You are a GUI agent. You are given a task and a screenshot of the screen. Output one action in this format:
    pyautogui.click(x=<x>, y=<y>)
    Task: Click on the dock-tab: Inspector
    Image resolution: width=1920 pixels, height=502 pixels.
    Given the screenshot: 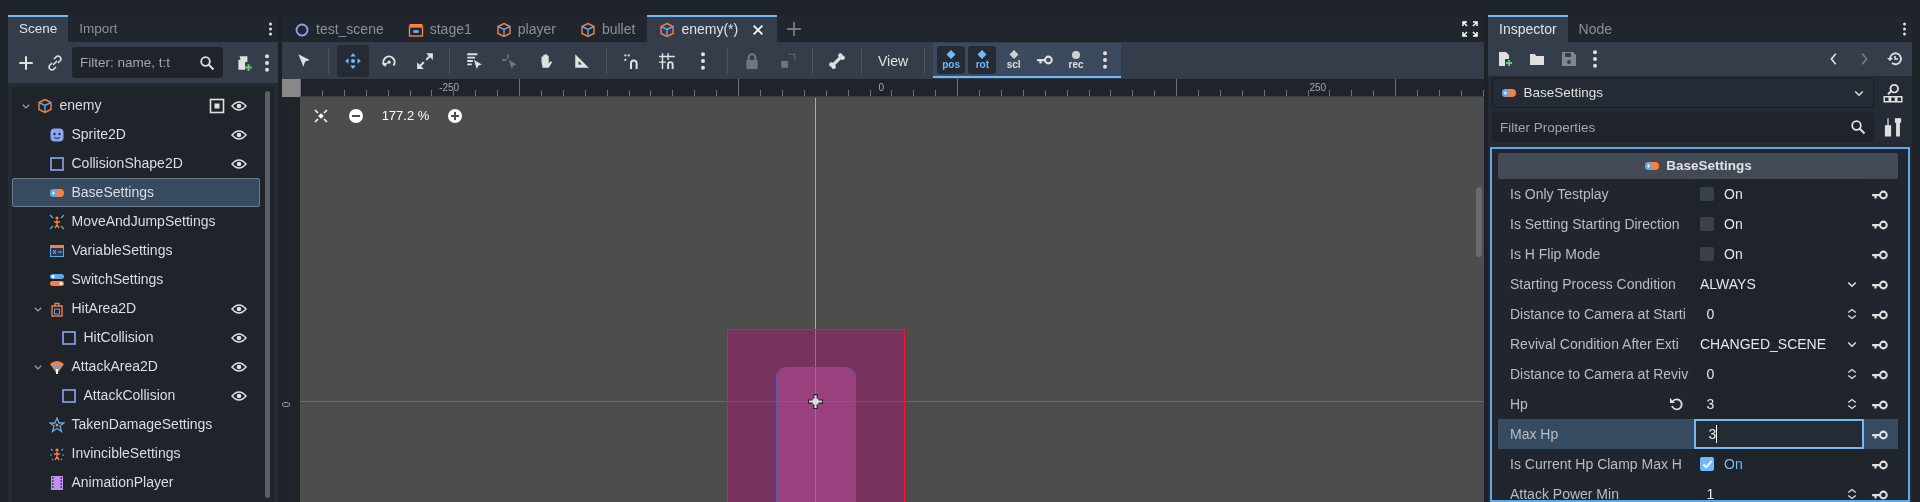 What is the action you would take?
    pyautogui.click(x=1528, y=28)
    